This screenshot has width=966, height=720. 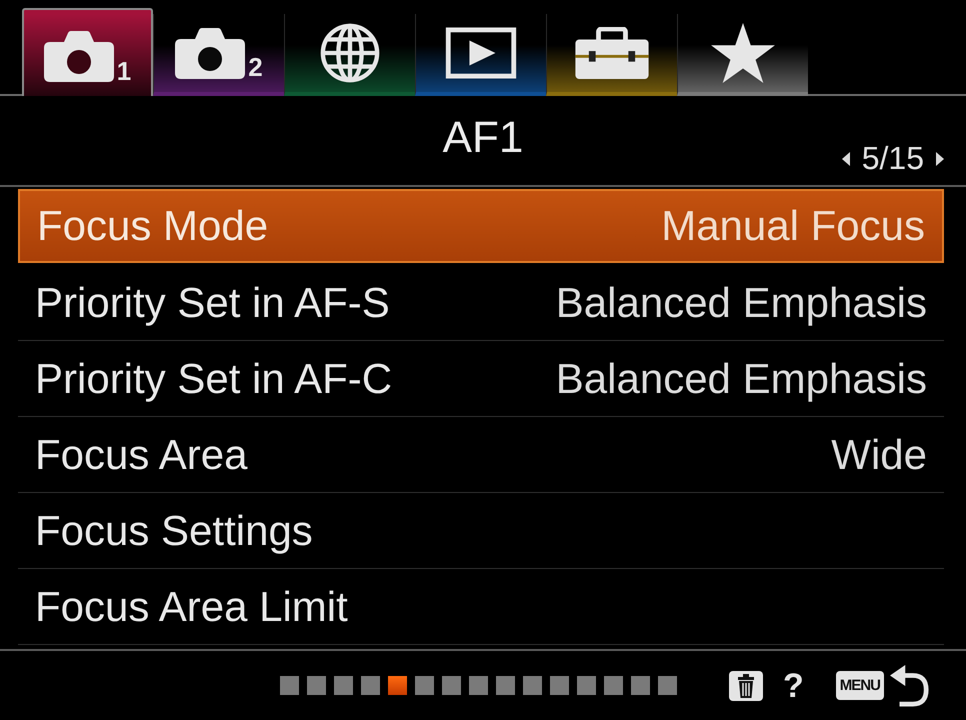 I want to click on menu-key-label: MENU, so click(x=860, y=685).